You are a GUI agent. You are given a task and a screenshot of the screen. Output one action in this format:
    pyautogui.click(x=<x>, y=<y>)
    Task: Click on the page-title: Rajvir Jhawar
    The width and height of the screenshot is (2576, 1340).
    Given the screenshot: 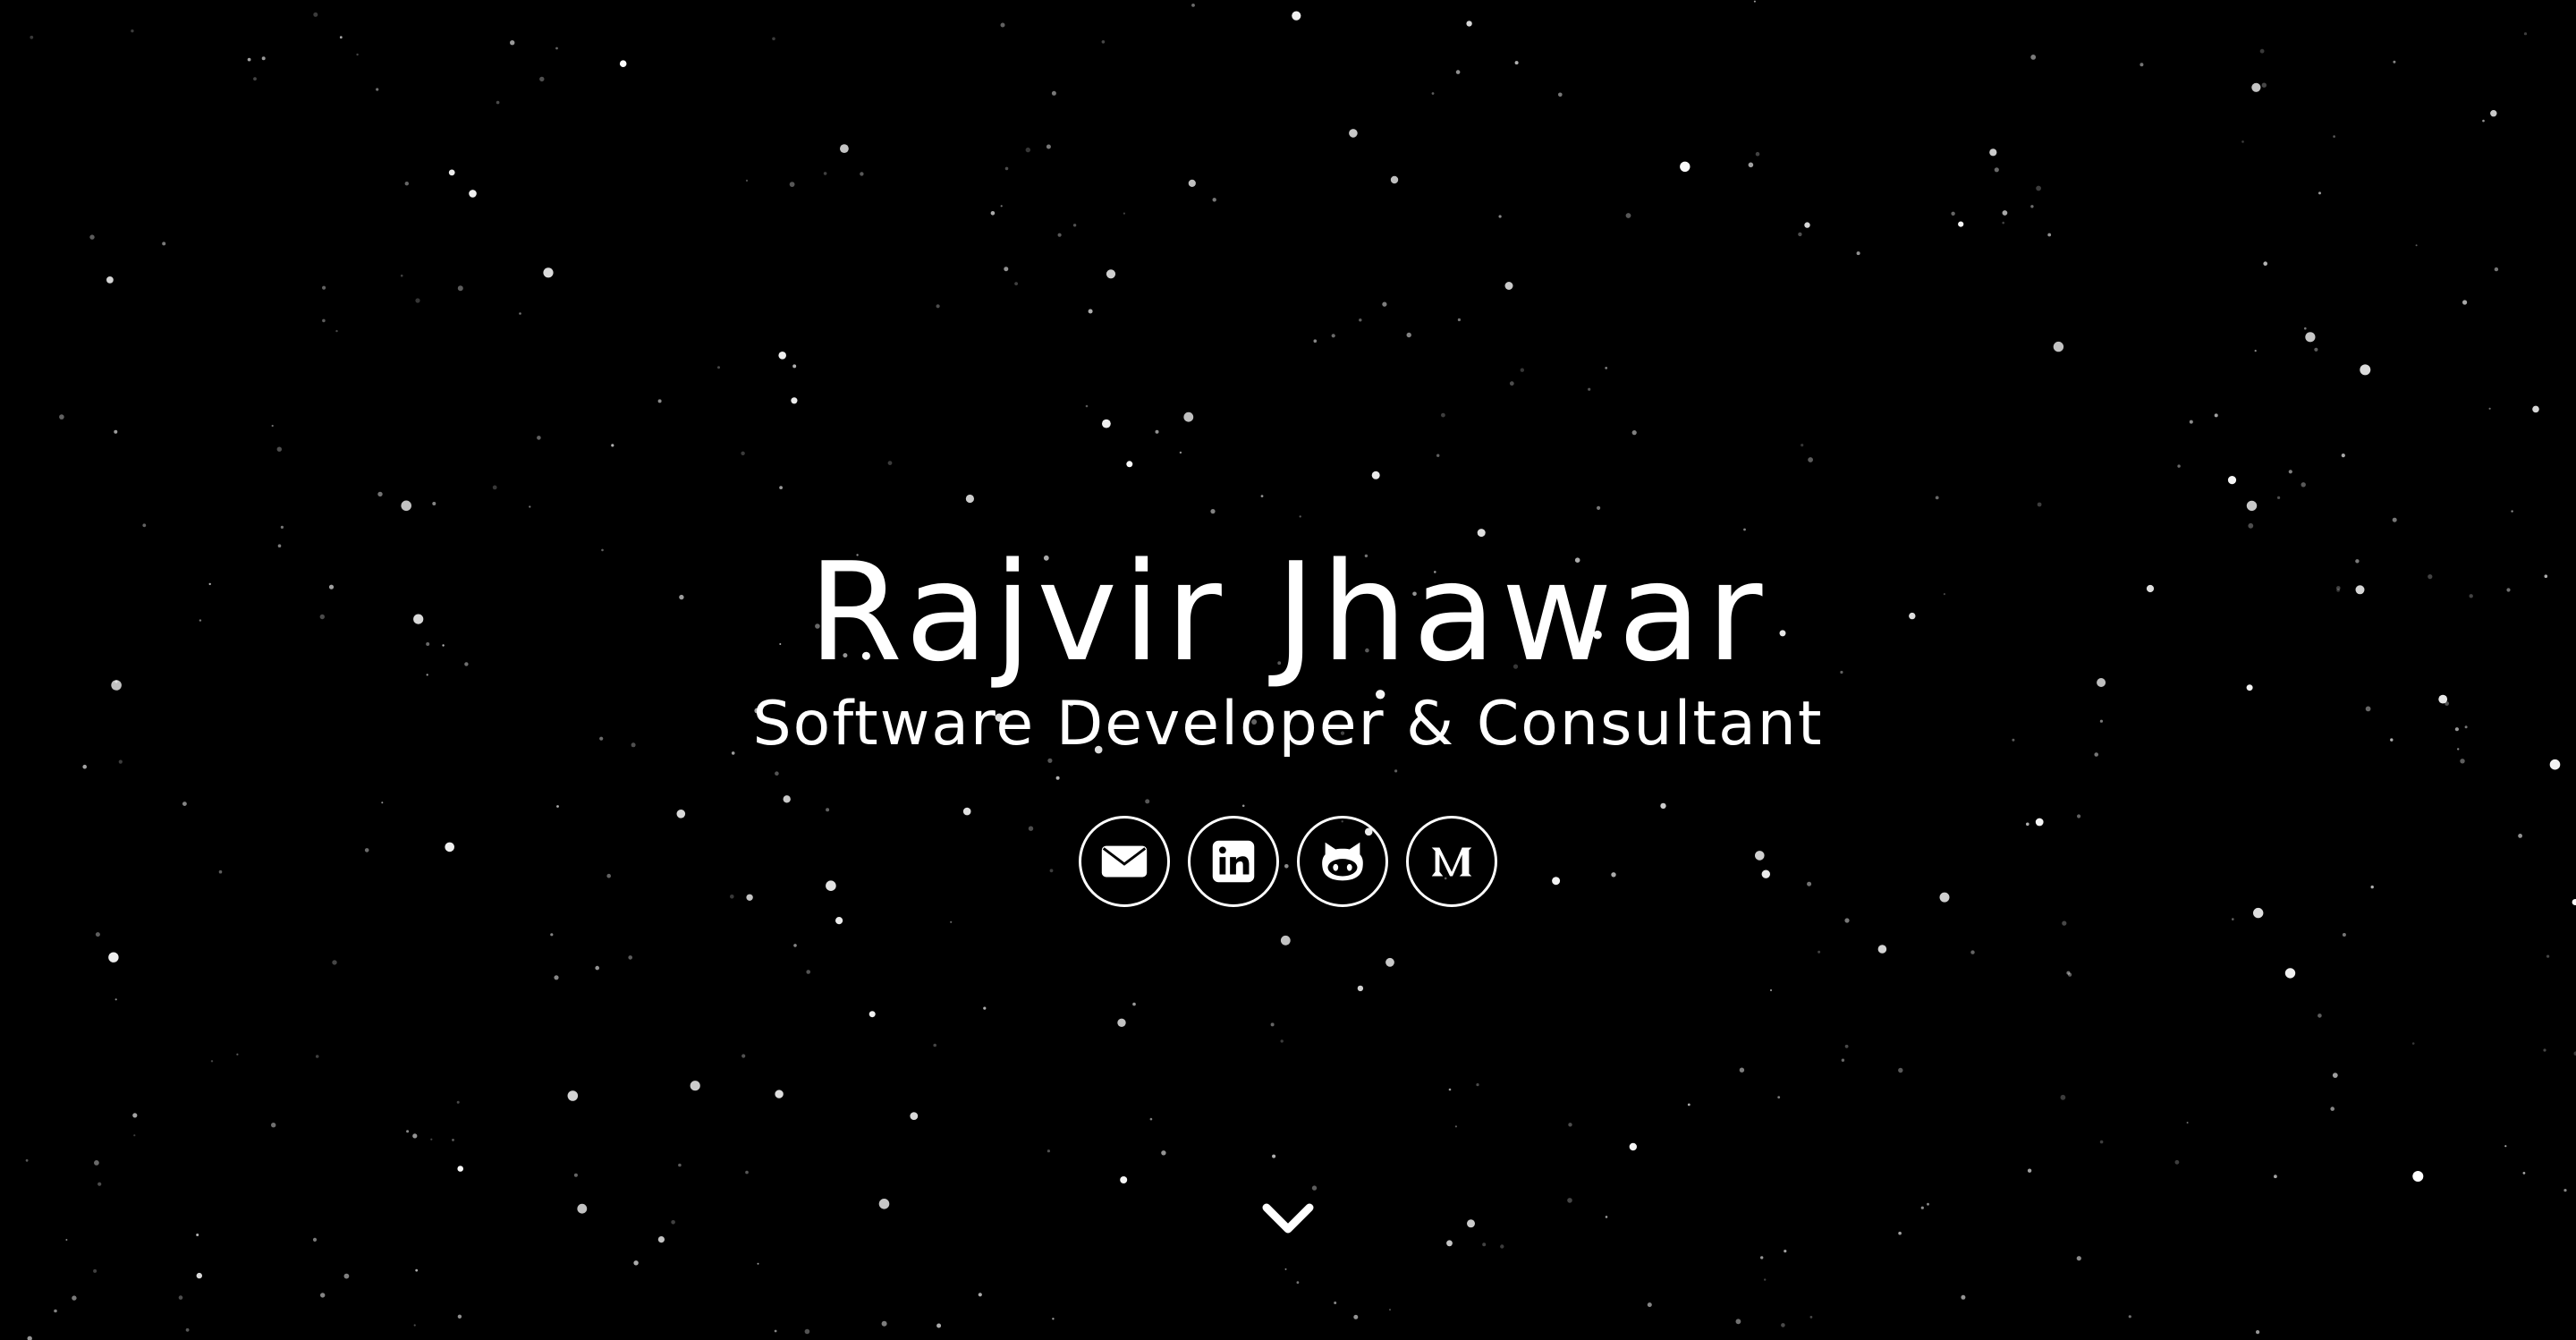 What is the action you would take?
    pyautogui.click(x=1288, y=612)
    